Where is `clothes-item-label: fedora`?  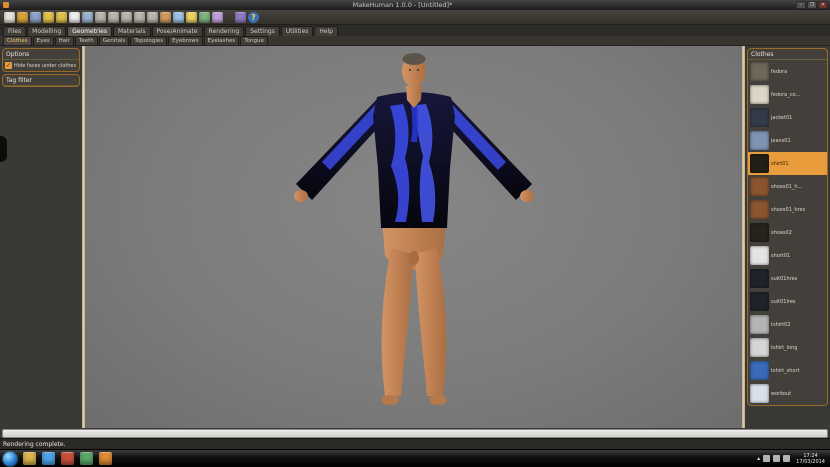
clothes-item-label: fedora is located at coordinates (779, 71).